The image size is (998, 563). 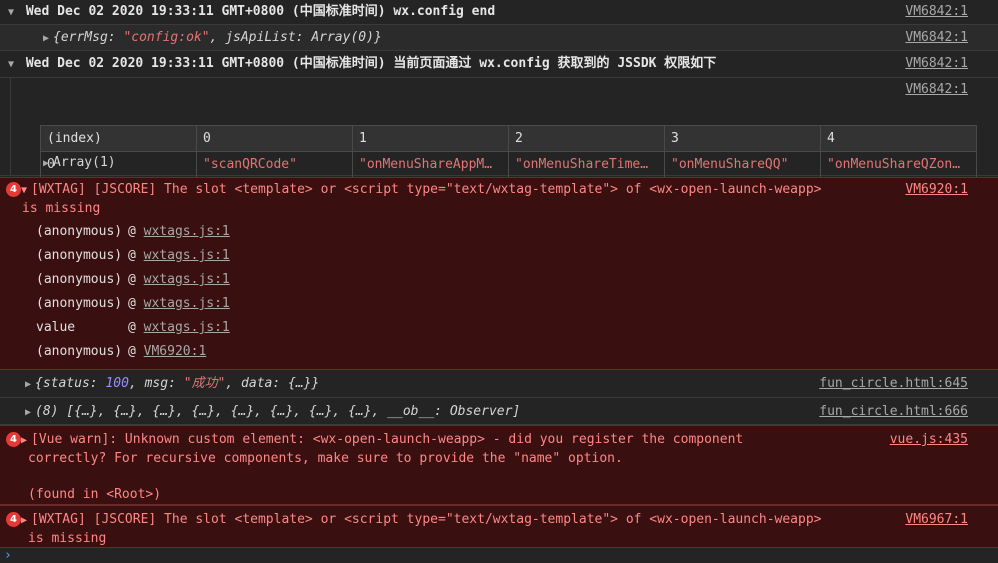 What do you see at coordinates (274, 138) in the screenshot?
I see `table-header-cell: 0` at bounding box center [274, 138].